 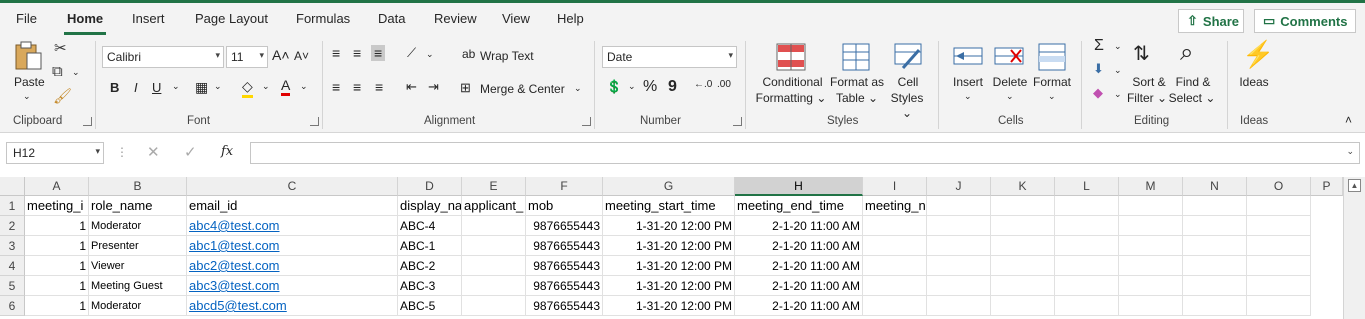 I want to click on cell-j4, so click(x=959, y=266).